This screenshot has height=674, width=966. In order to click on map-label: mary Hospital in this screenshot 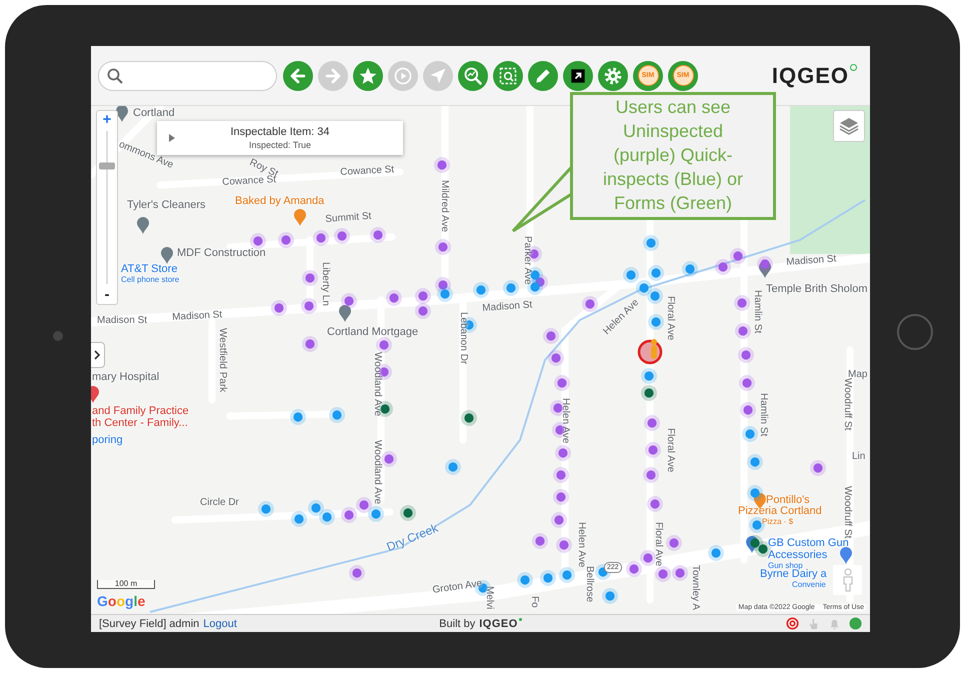, I will do `click(126, 377)`.